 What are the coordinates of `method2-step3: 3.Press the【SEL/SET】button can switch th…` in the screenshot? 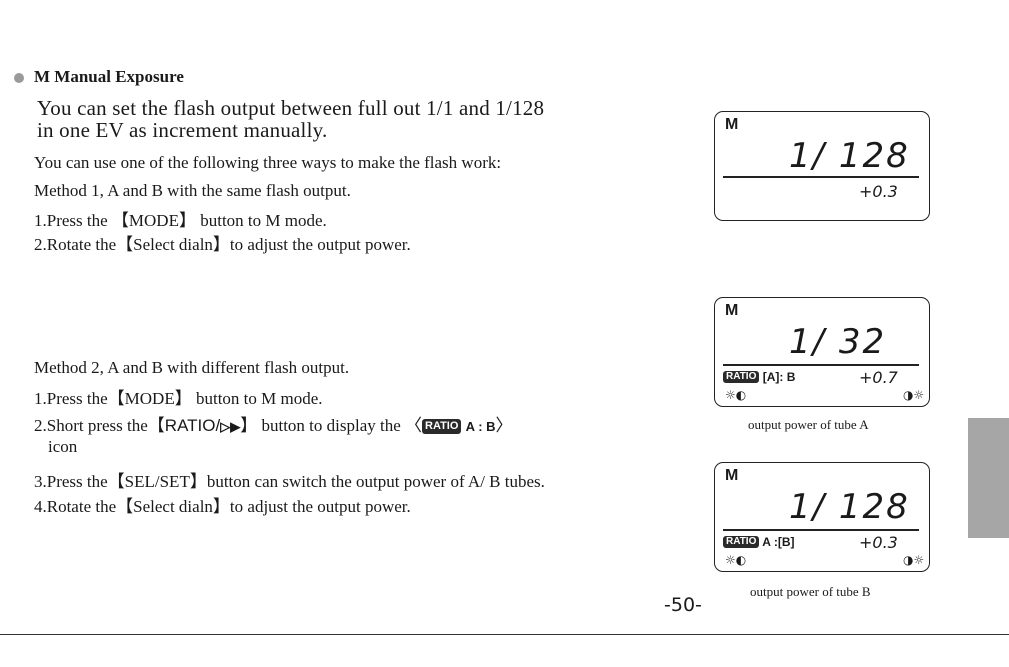 It's located at (289, 481).